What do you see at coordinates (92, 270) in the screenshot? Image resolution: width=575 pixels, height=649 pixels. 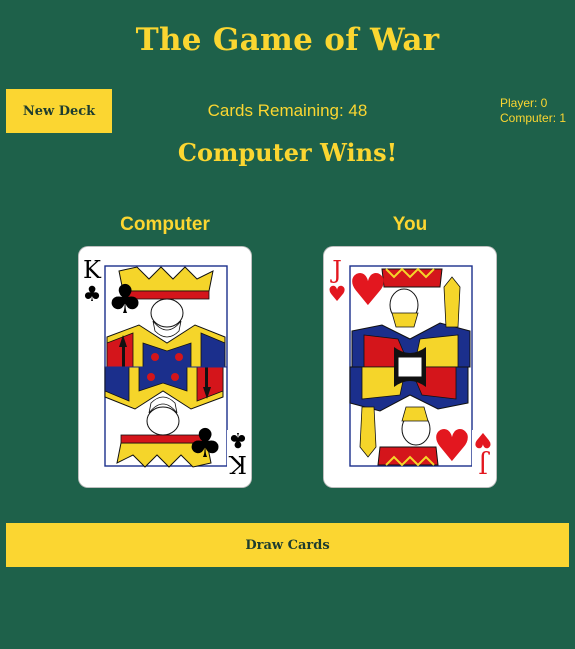 I see `card-rank-top: K` at bounding box center [92, 270].